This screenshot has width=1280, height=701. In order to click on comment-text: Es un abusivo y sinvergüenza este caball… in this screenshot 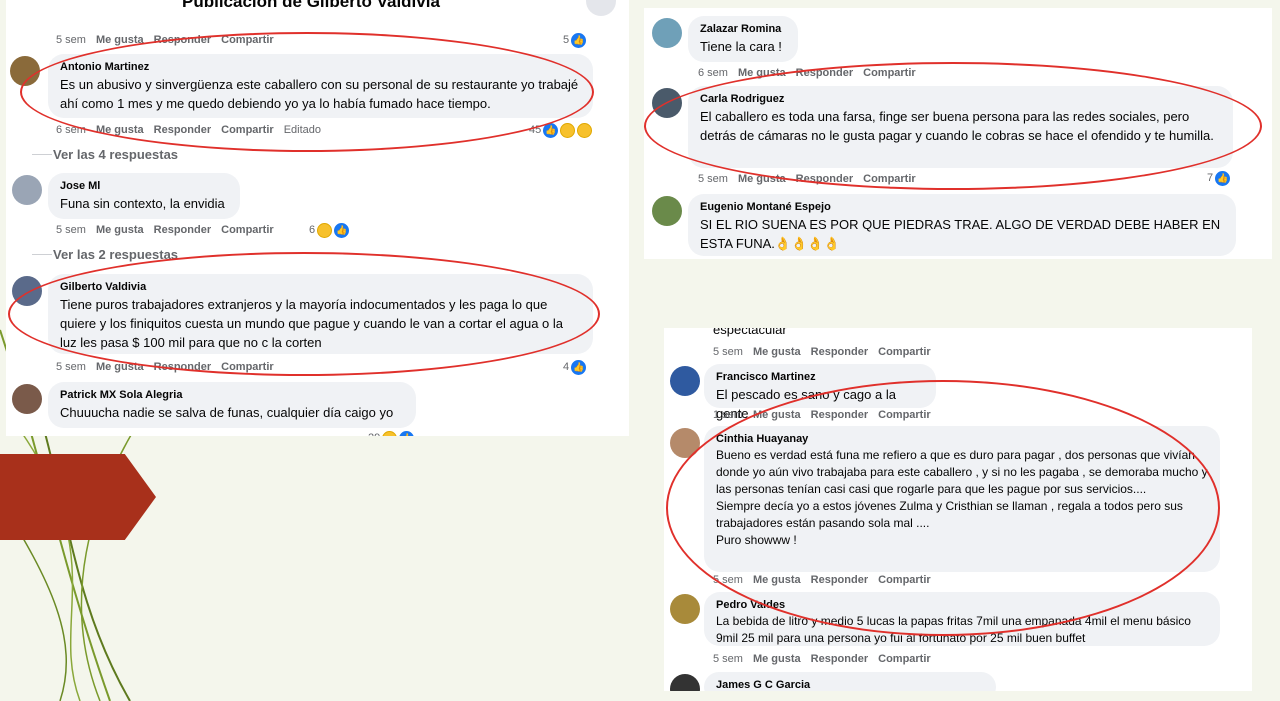, I will do `click(319, 94)`.